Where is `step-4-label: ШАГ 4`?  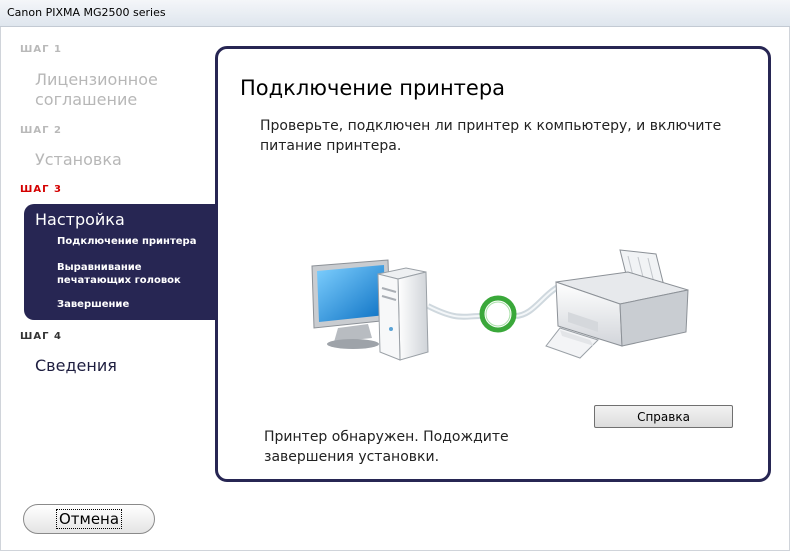 step-4-label: ШАГ 4 is located at coordinates (41, 336).